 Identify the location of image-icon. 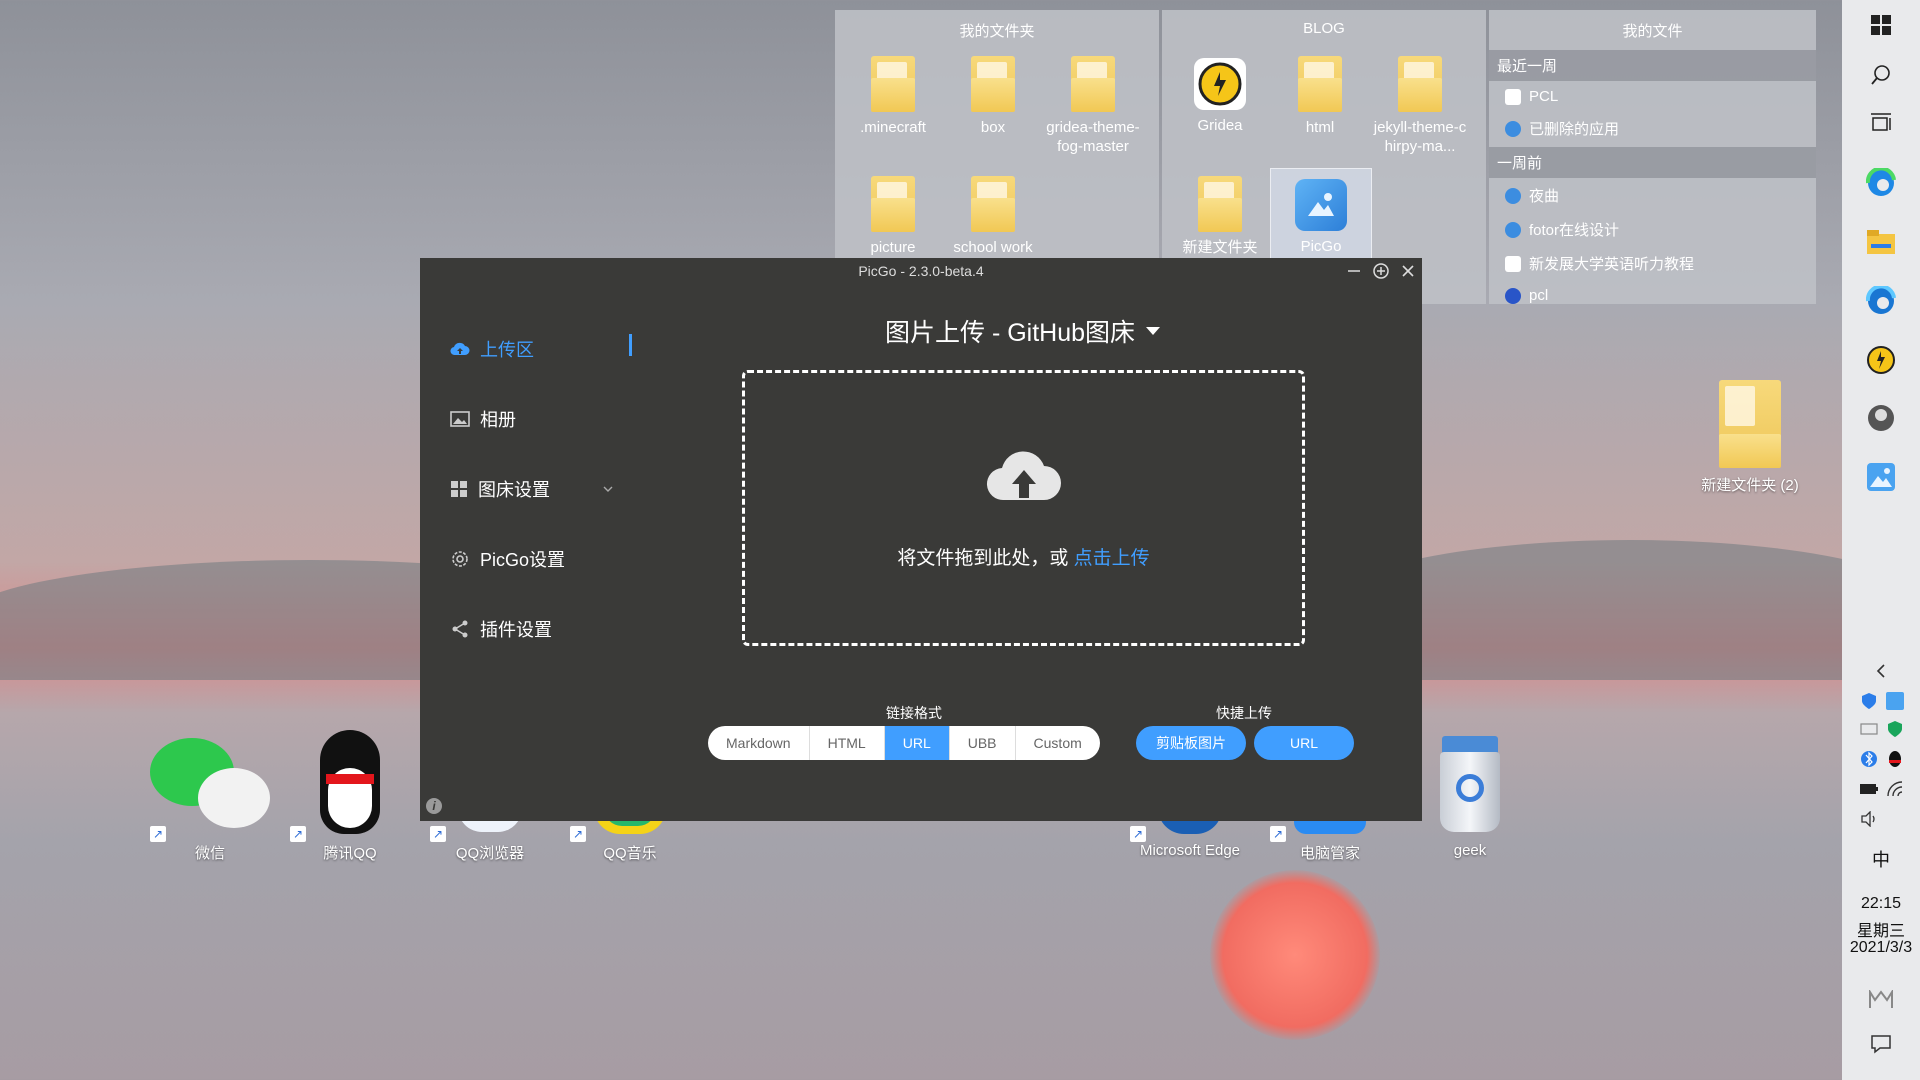
(460, 419).